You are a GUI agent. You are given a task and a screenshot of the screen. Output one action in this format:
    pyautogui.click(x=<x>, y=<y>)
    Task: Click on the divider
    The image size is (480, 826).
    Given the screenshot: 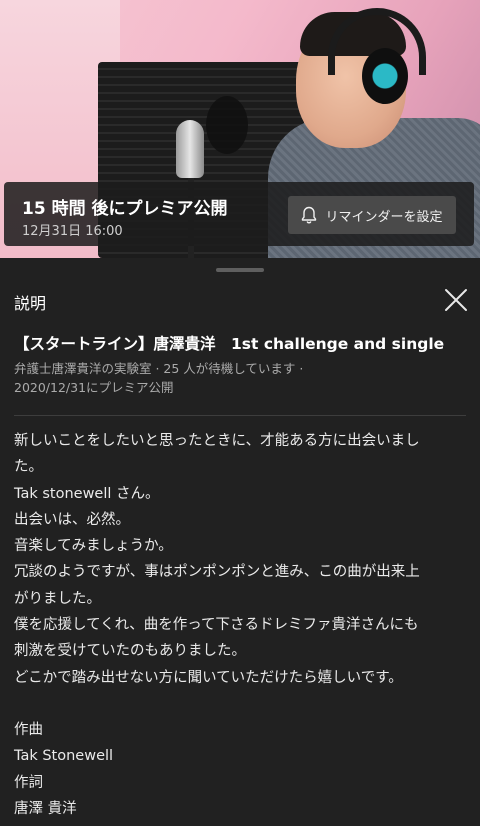 What is the action you would take?
    pyautogui.click(x=240, y=415)
    